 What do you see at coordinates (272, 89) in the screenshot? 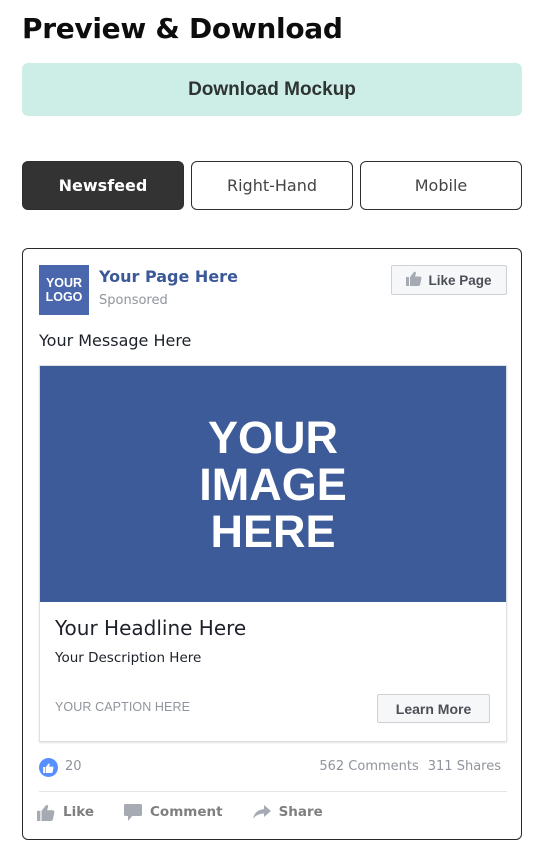
I see `download-mockup-button: Download Mockup` at bounding box center [272, 89].